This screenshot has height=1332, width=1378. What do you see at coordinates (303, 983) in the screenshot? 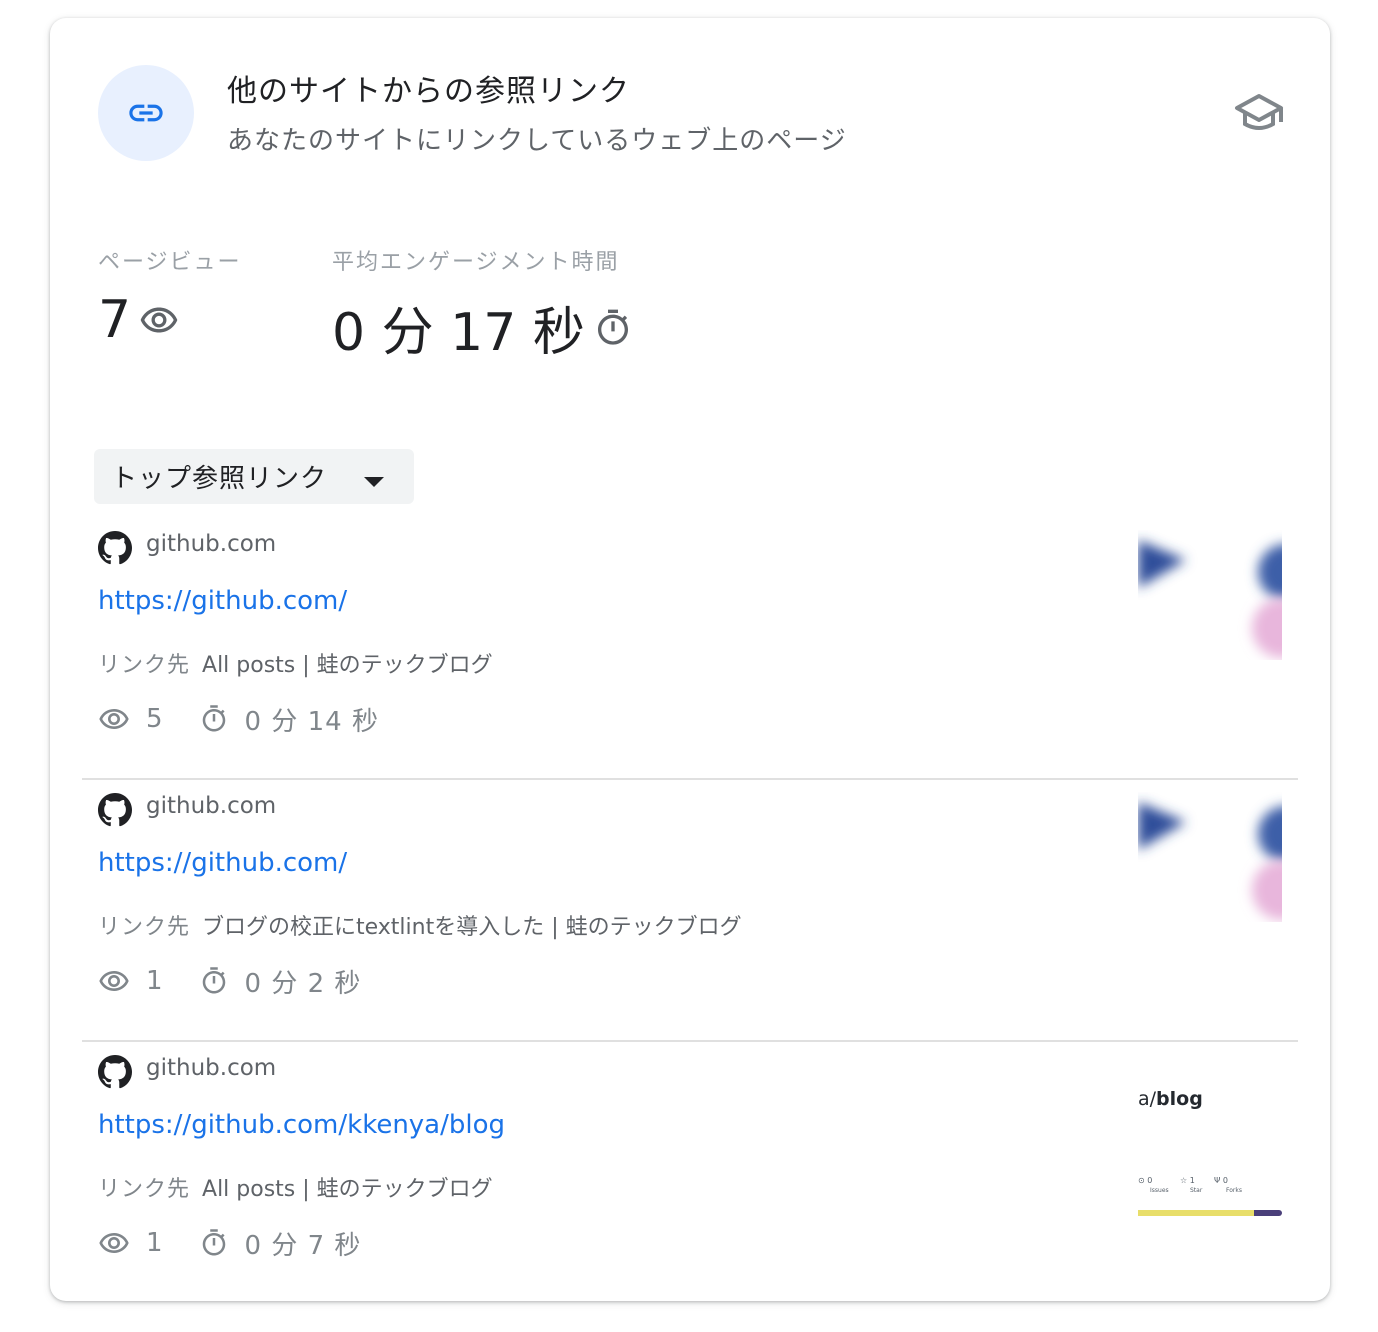
I see `referrer-time: 0 分 2 秒` at bounding box center [303, 983].